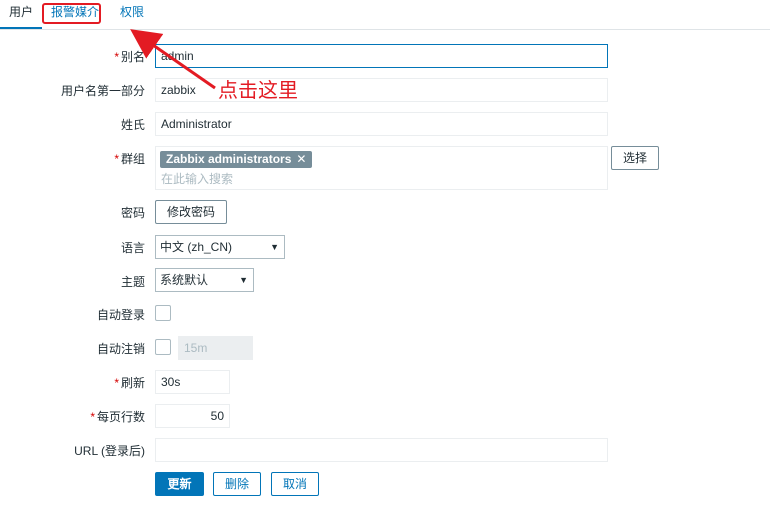  What do you see at coordinates (215, 348) in the screenshot?
I see `autologout-input` at bounding box center [215, 348].